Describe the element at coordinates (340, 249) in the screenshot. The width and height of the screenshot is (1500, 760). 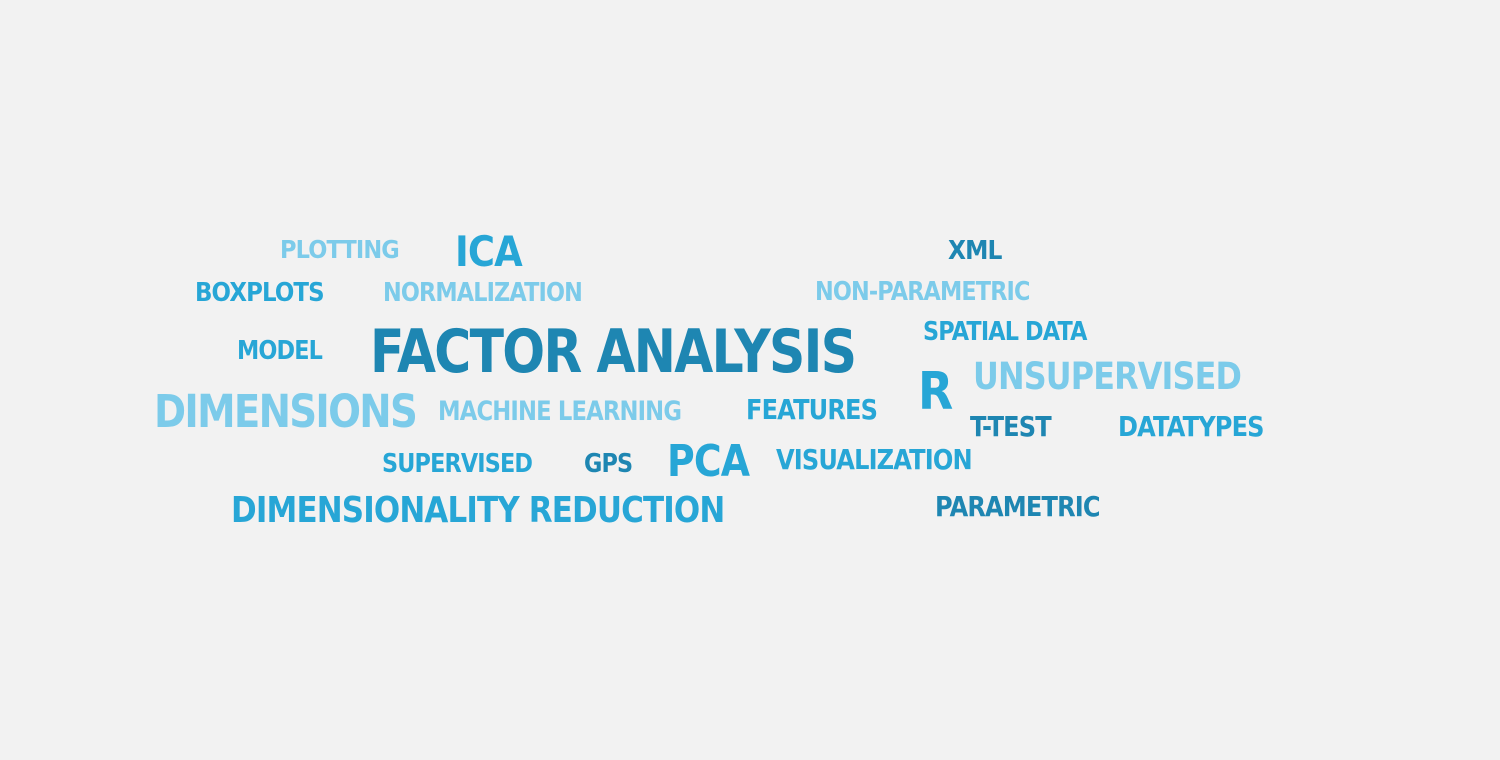
I see `word-plotting: PLOTTING` at that location.